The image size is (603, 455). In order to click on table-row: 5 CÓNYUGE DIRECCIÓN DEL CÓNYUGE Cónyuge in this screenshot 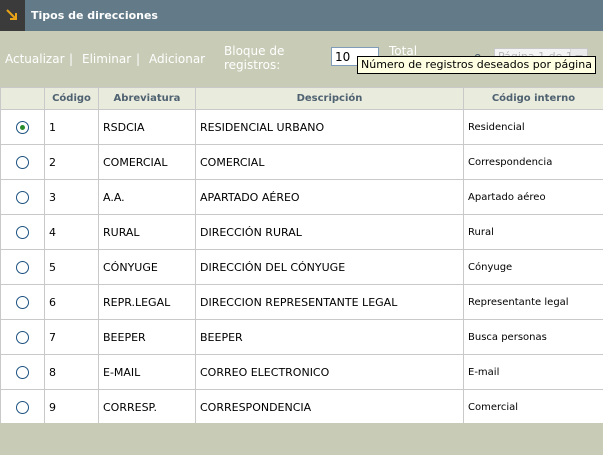, I will do `click(301, 267)`.